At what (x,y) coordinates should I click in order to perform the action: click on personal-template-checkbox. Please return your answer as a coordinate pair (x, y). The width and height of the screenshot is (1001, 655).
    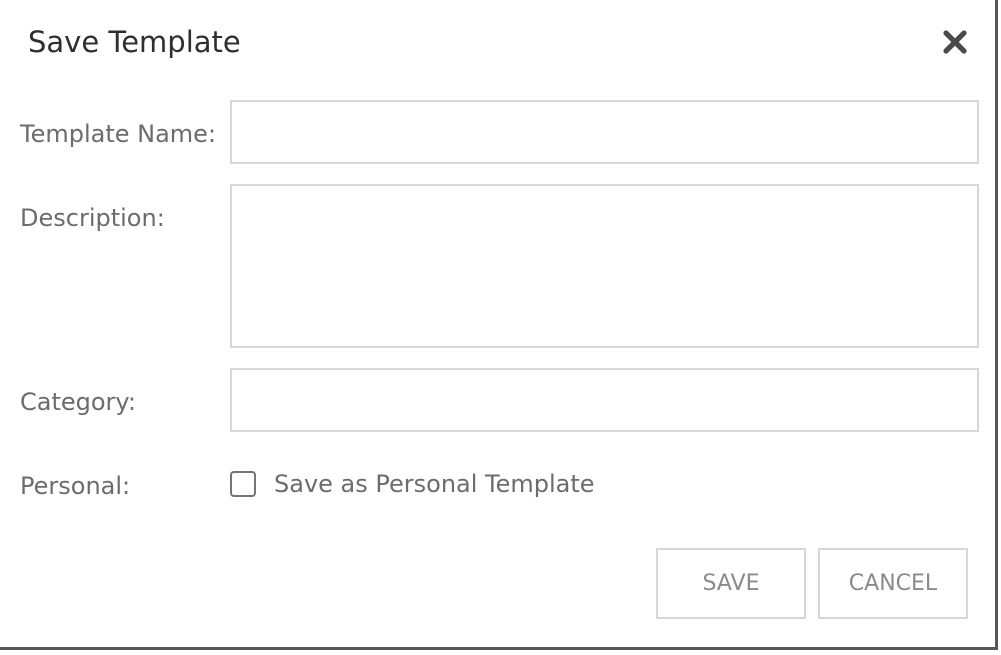
    Looking at the image, I should click on (243, 484).